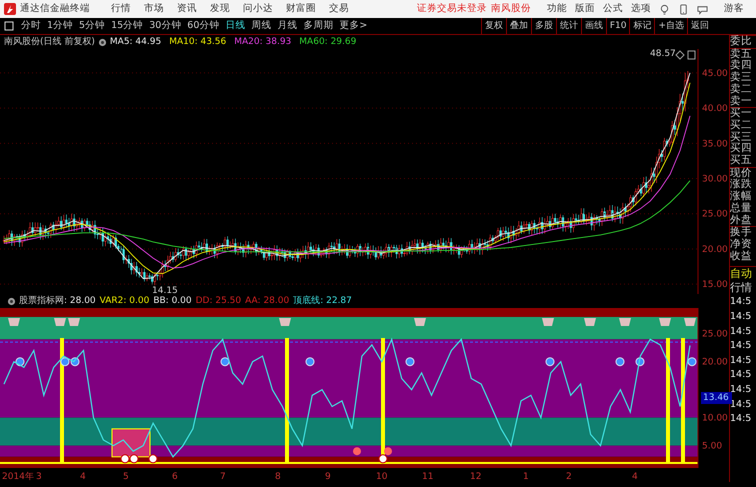 The image size is (756, 487). I want to click on chart-title: 南风股份(日线 前复权), so click(49, 42).